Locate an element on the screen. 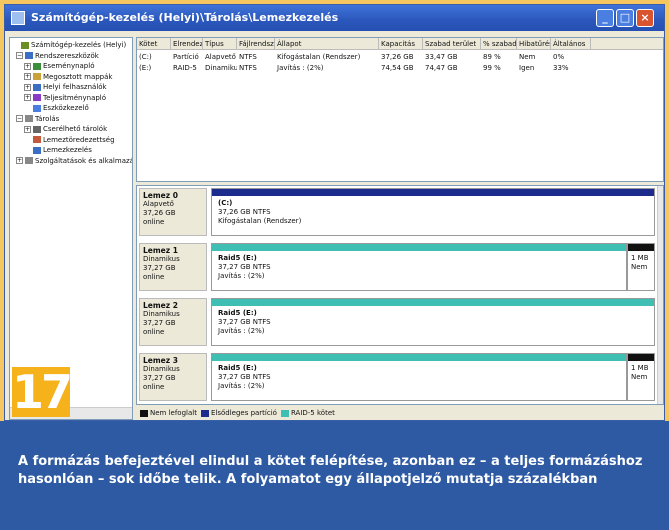  table-cell: Javítás : (2%) is located at coordinates (327, 68).